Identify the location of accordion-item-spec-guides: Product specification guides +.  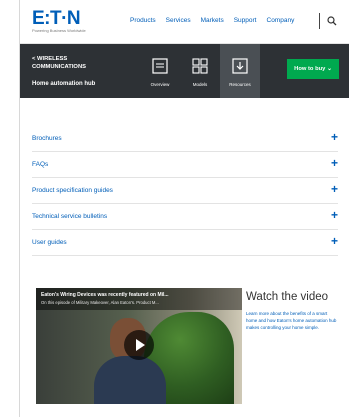
(185, 191).